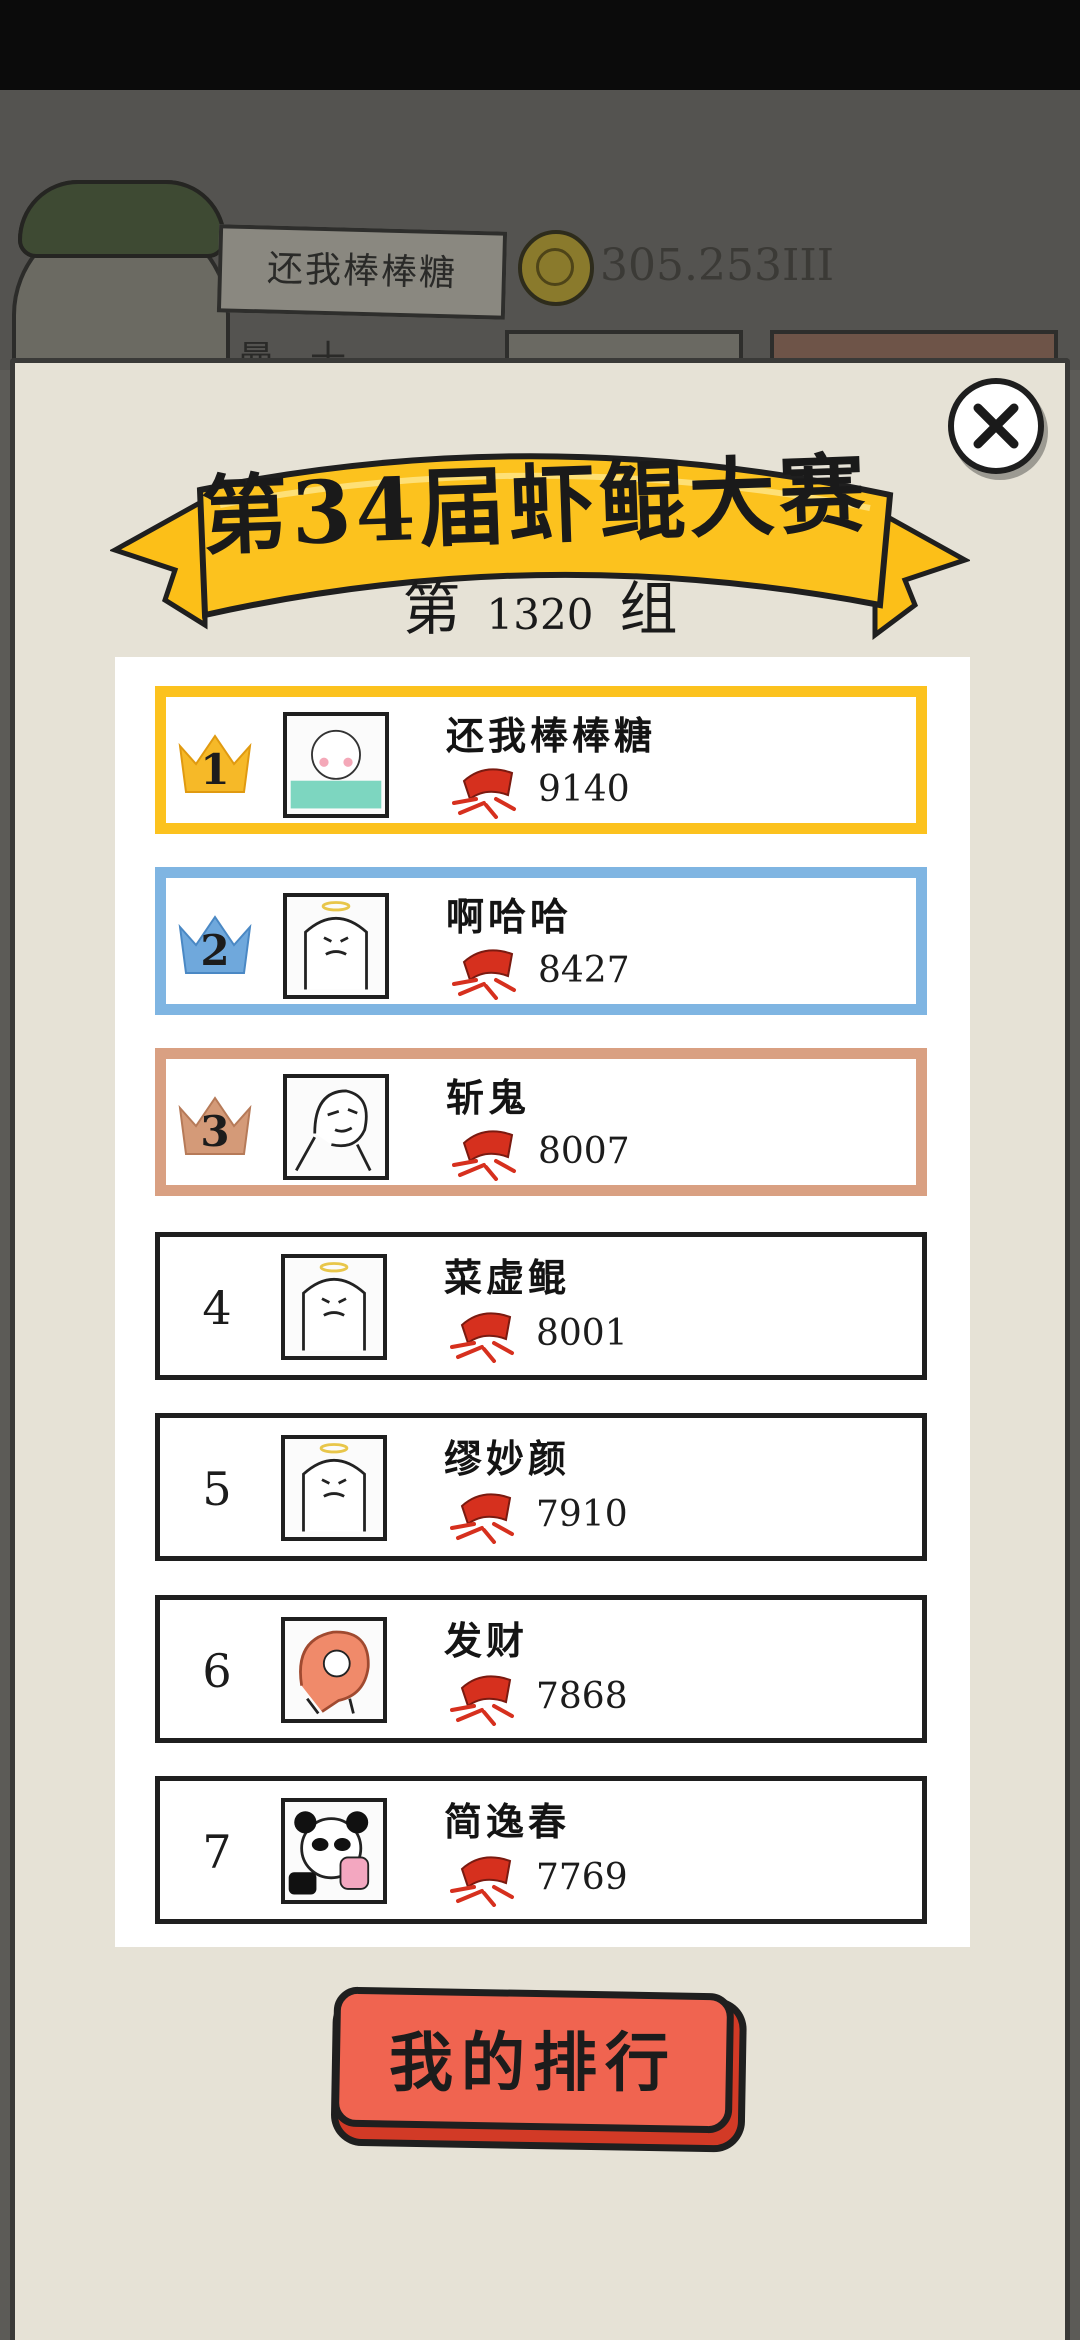 The width and height of the screenshot is (1080, 2340). Describe the element at coordinates (362, 272) in the screenshot. I see `background-player-name: 还我棒棒糖` at that location.